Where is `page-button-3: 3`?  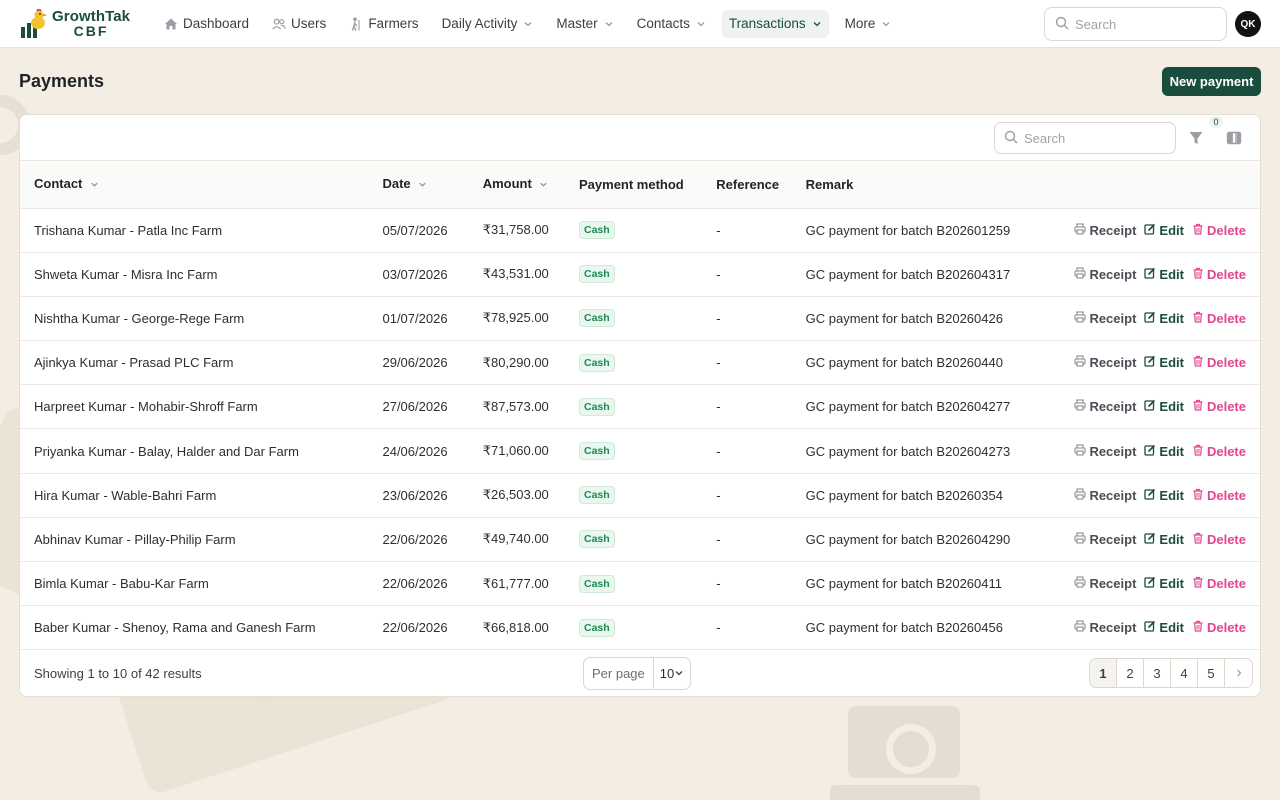 page-button-3: 3 is located at coordinates (1157, 673).